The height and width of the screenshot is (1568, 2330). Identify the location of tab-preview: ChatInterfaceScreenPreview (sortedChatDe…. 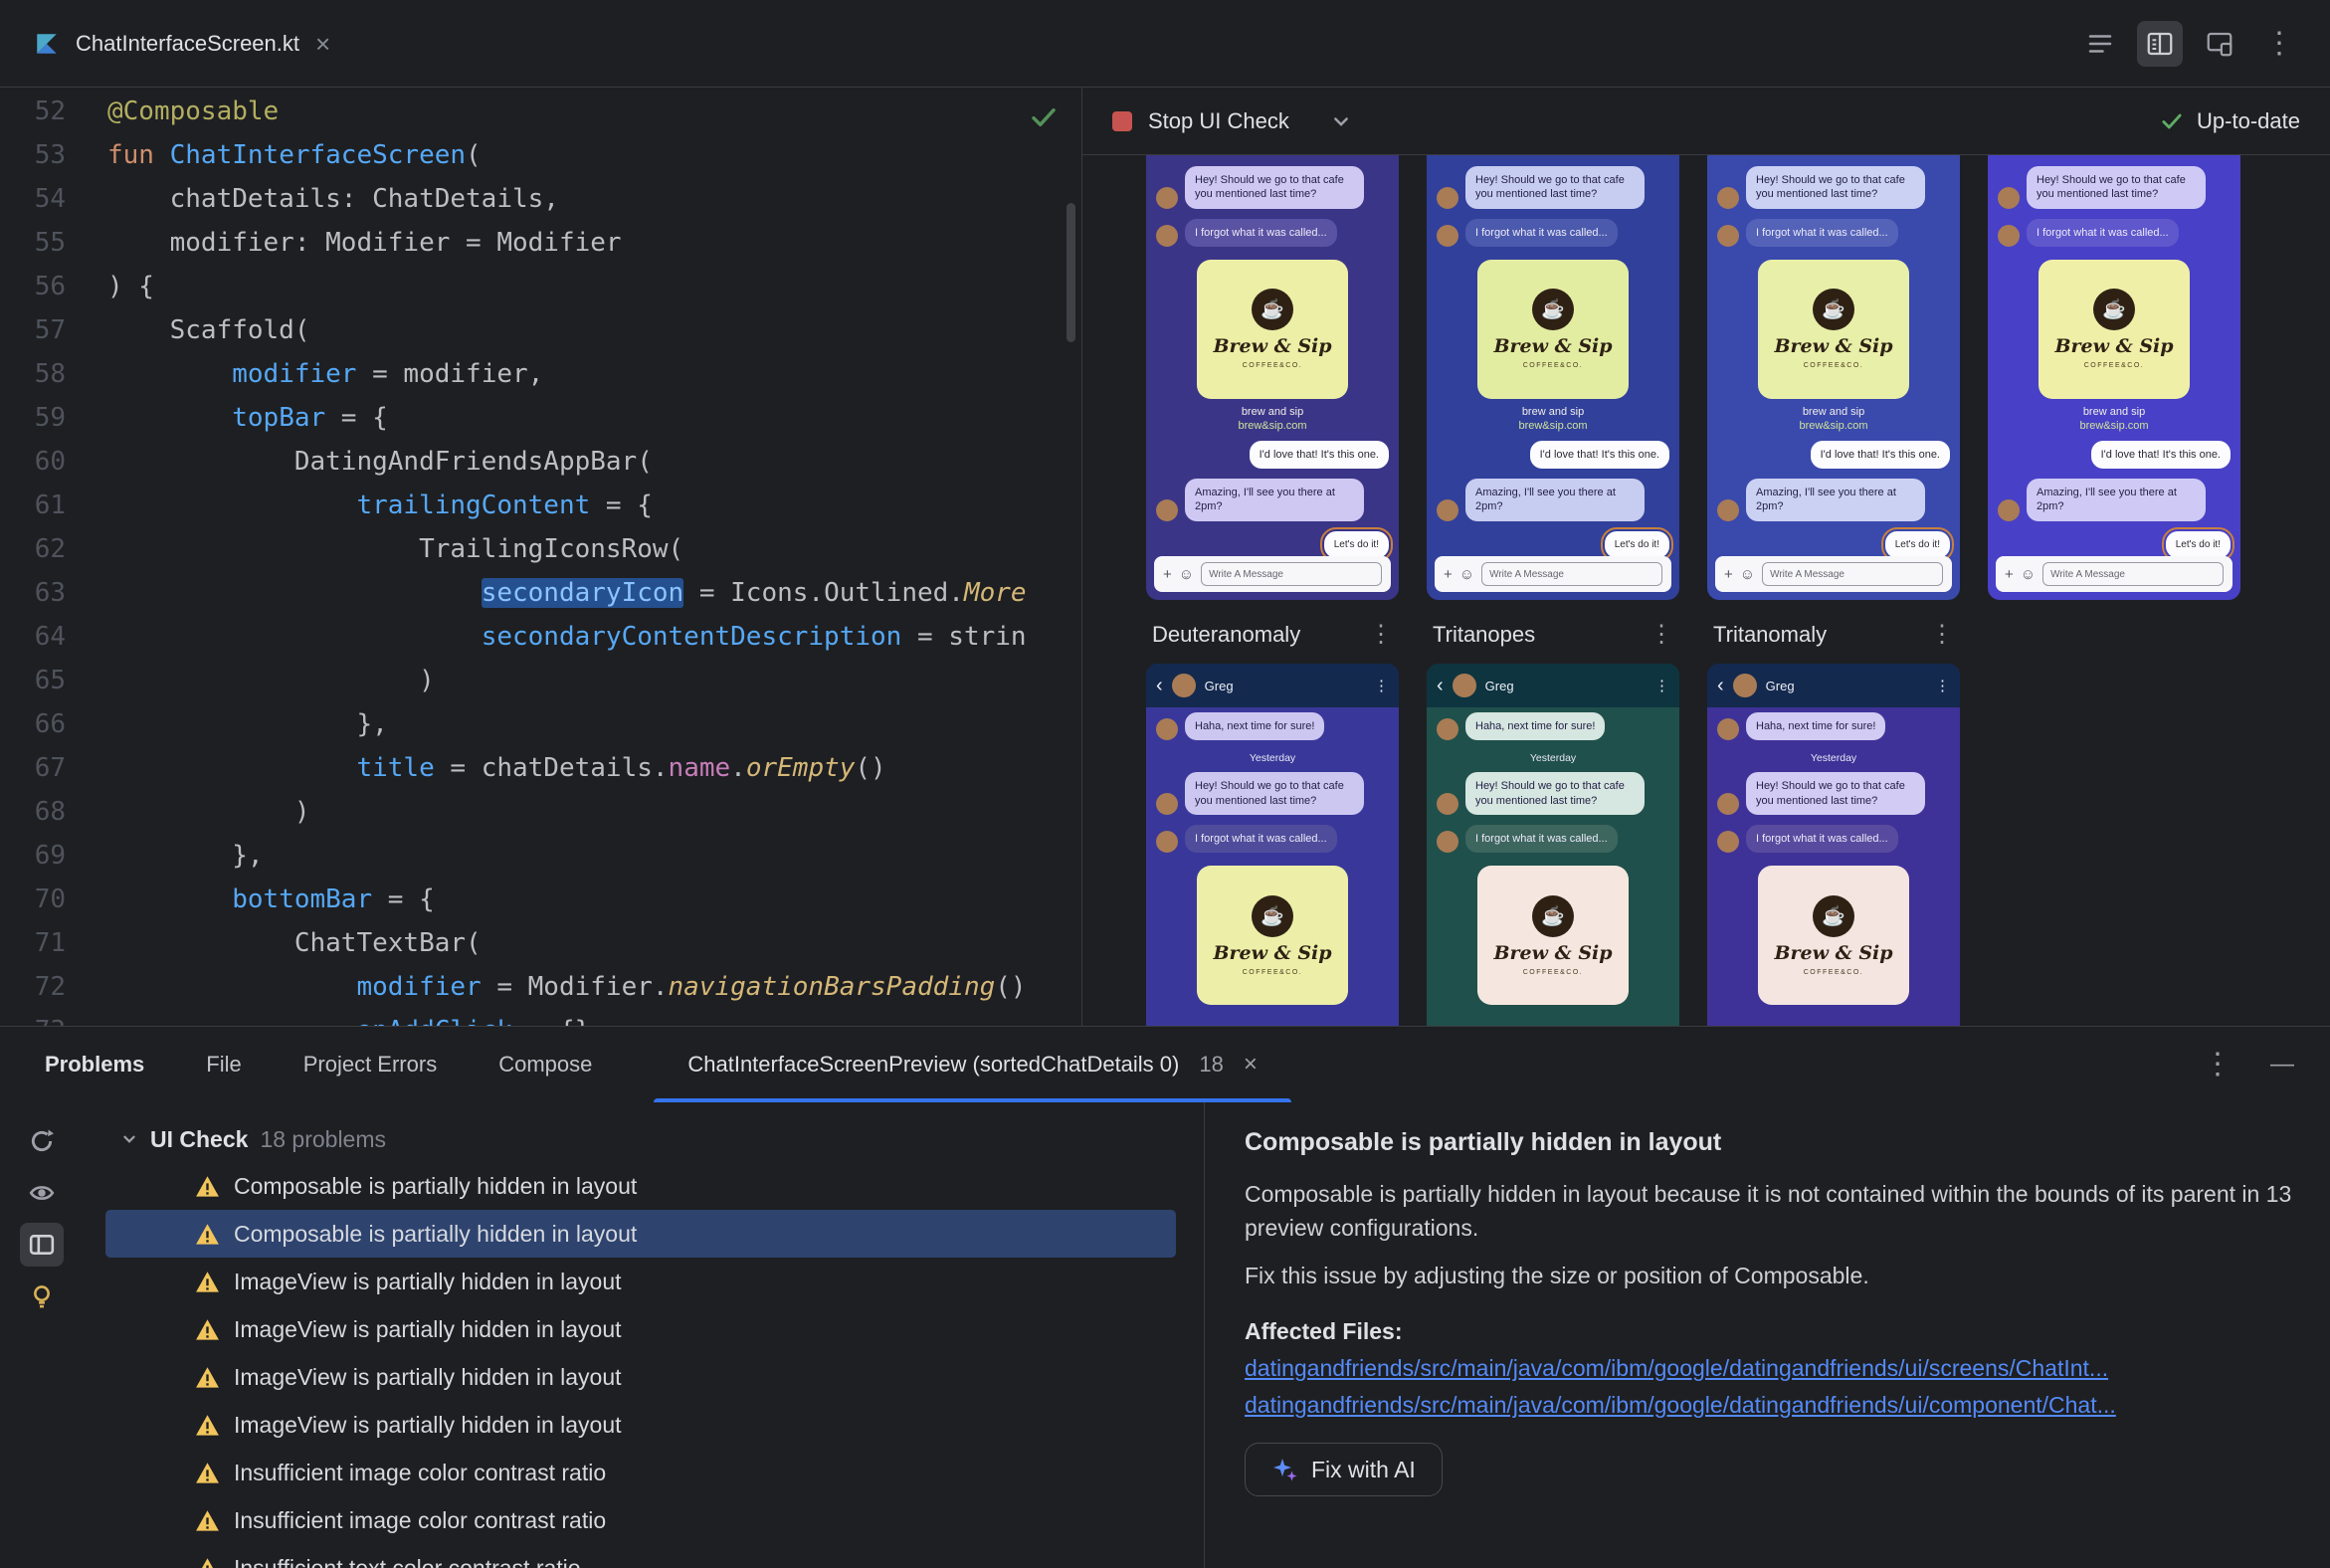
(972, 1064).